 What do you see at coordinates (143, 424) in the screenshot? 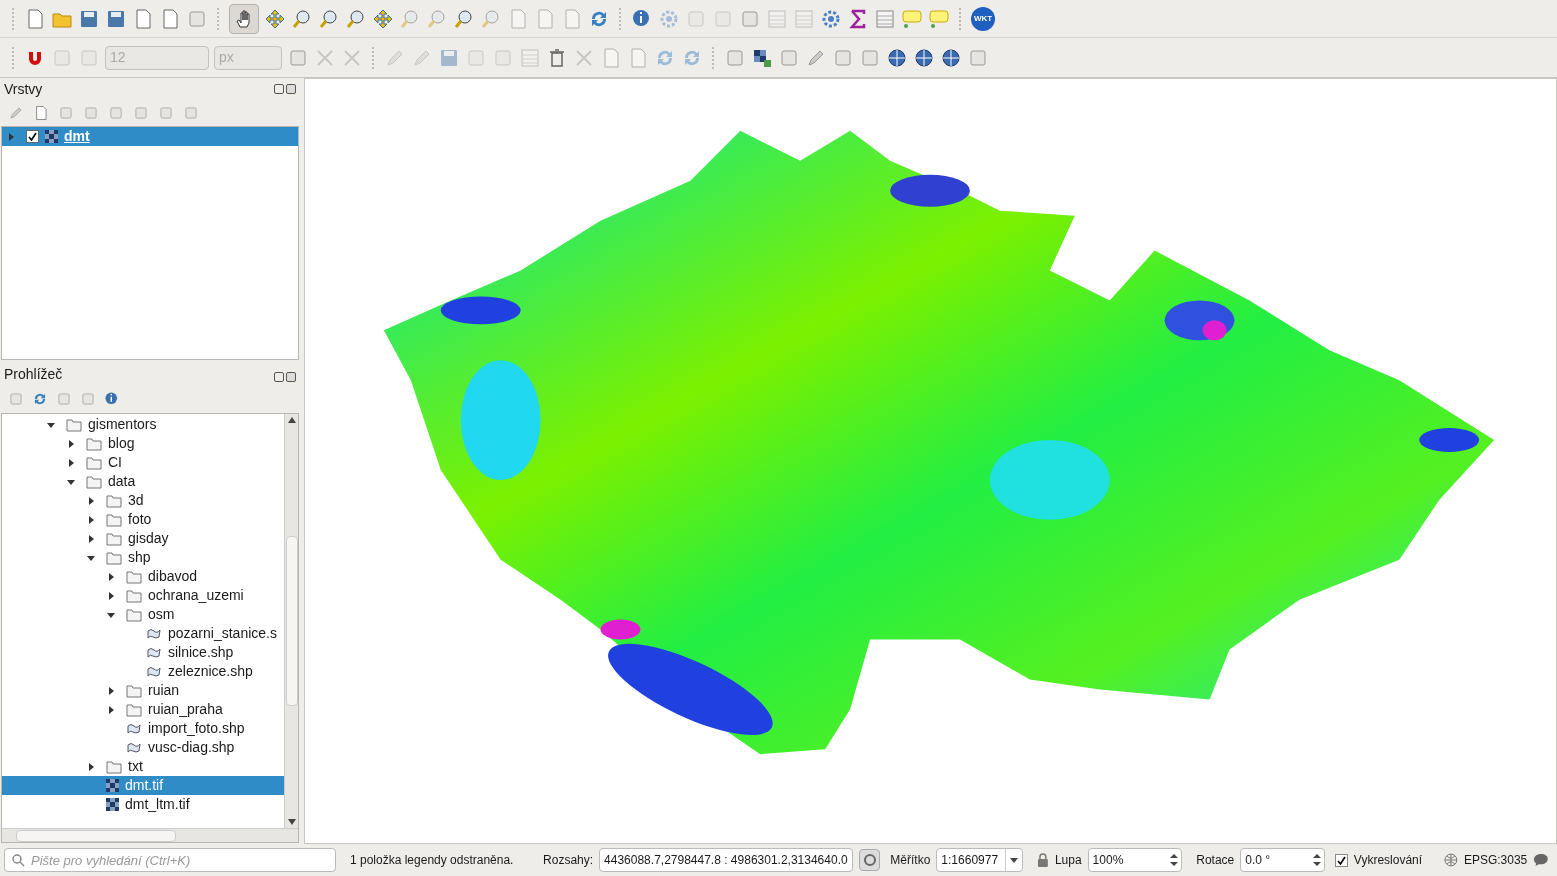
I see `browser-item: gismentors` at bounding box center [143, 424].